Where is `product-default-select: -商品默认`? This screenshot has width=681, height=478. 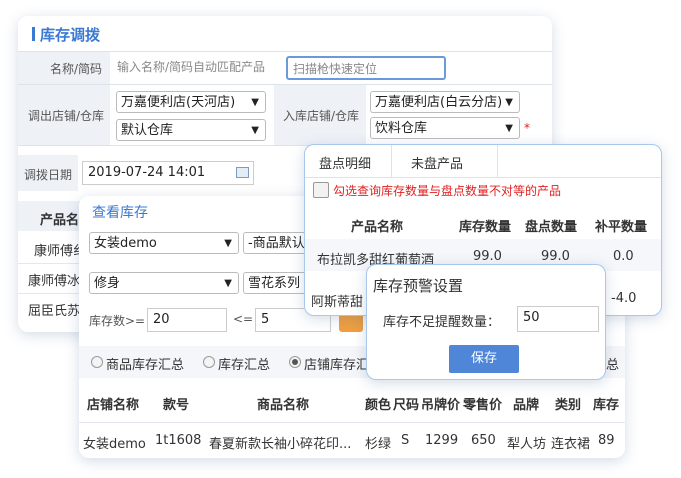
product-default-select: -商品默认 is located at coordinates (278, 243).